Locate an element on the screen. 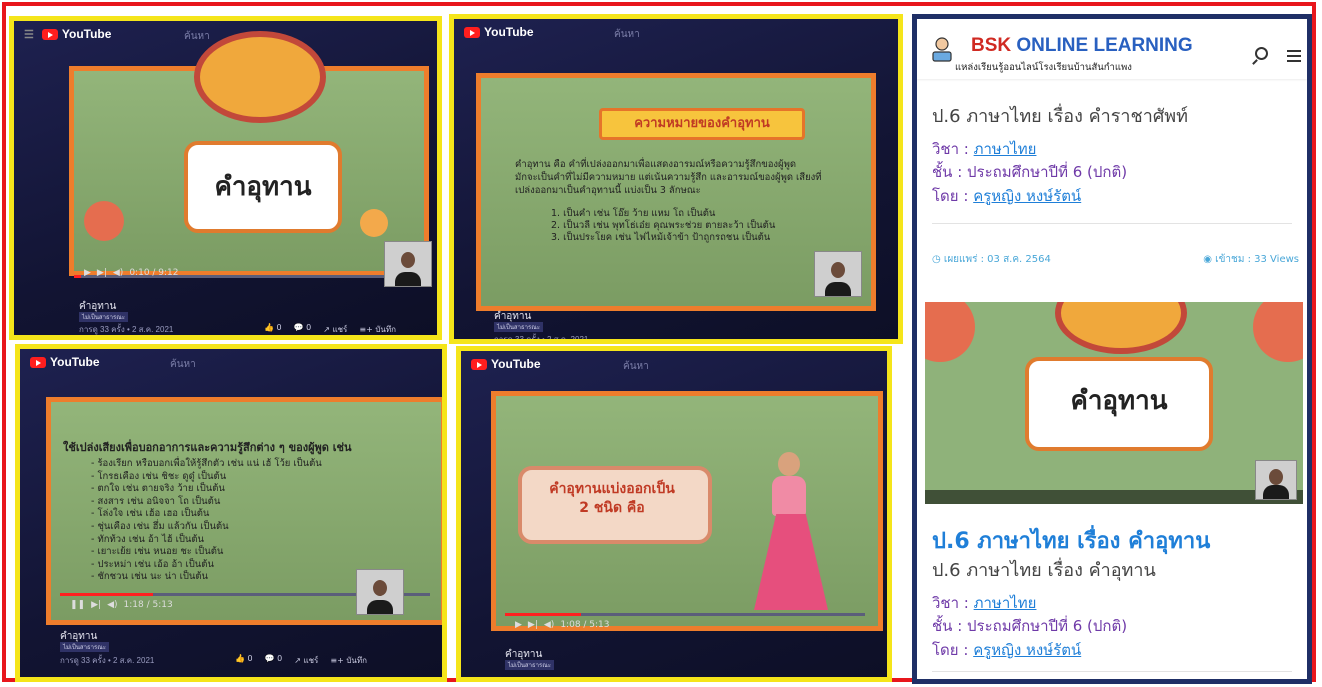 The width and height of the screenshot is (1322, 687). post-title: ป.6 ภาษาไทย เรื่อง คำอุทาน is located at coordinates (1071, 540).